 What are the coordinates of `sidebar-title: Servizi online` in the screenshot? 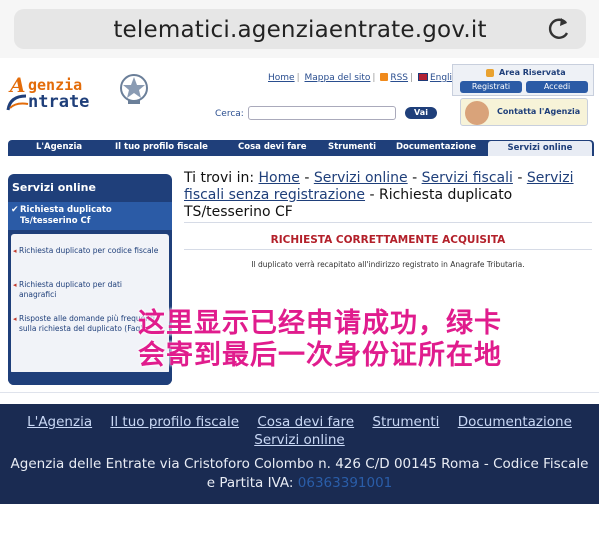 It's located at (54, 187).